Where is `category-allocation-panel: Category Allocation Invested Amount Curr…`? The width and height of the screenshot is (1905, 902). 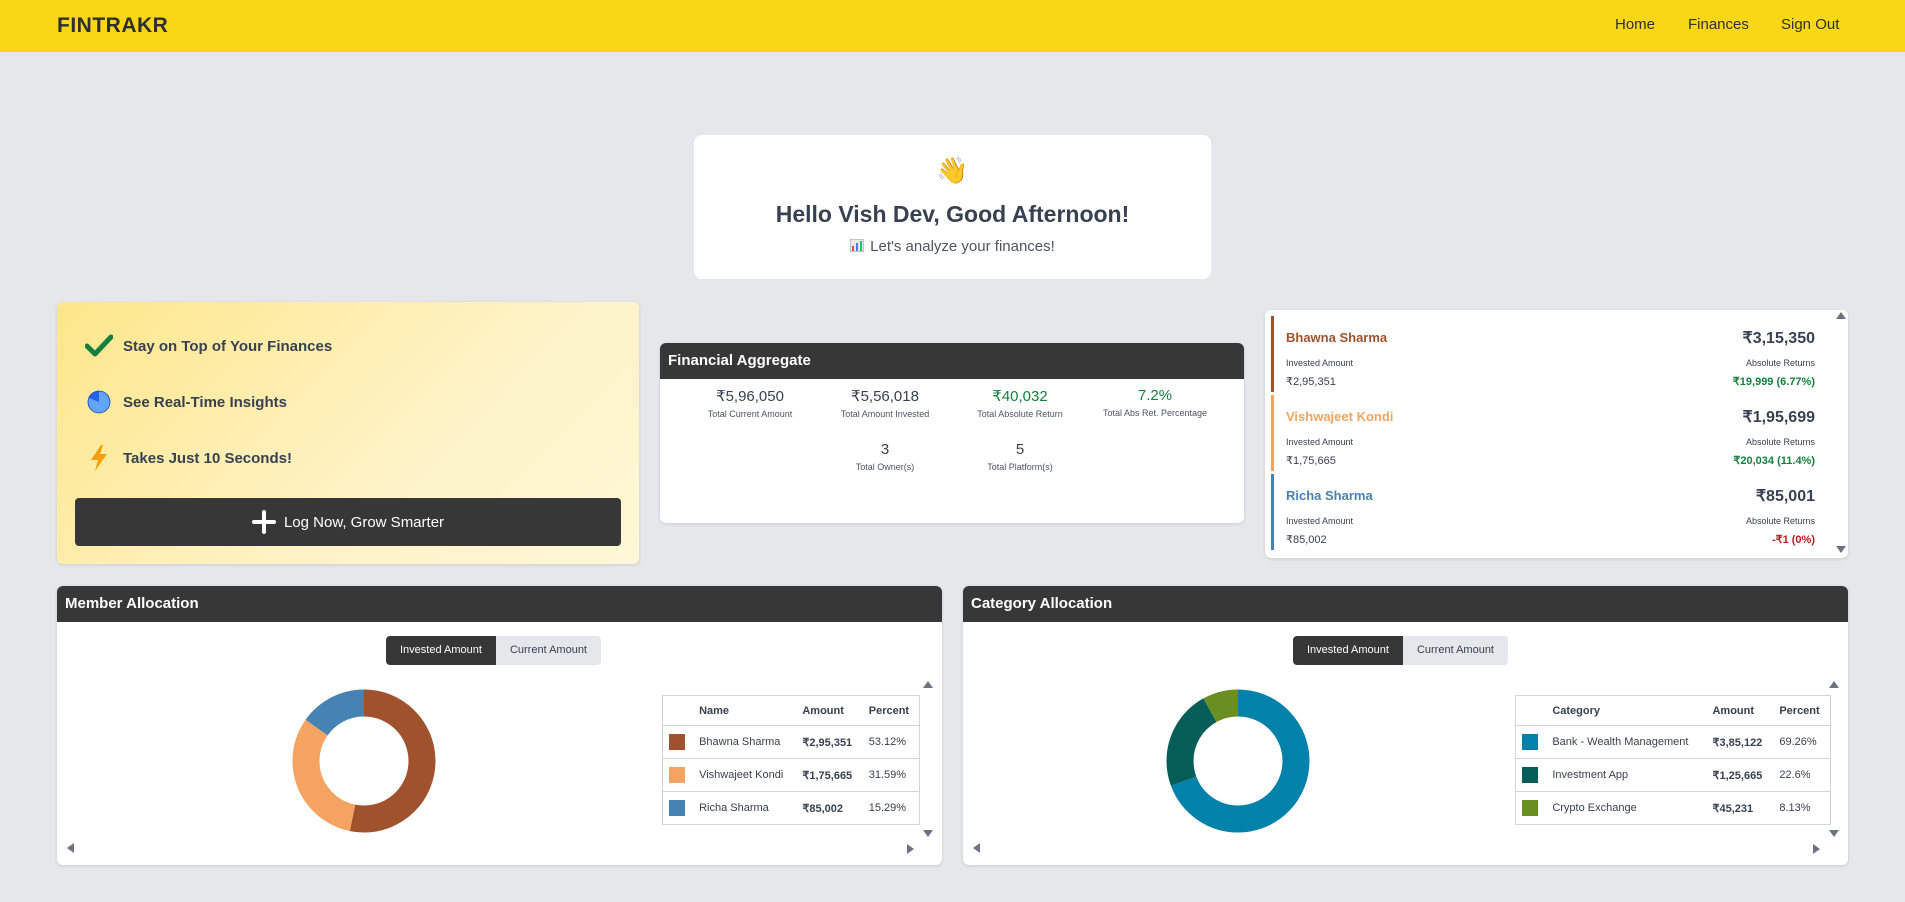
category-allocation-panel: Category Allocation Invested Amount Curr… is located at coordinates (1405, 725).